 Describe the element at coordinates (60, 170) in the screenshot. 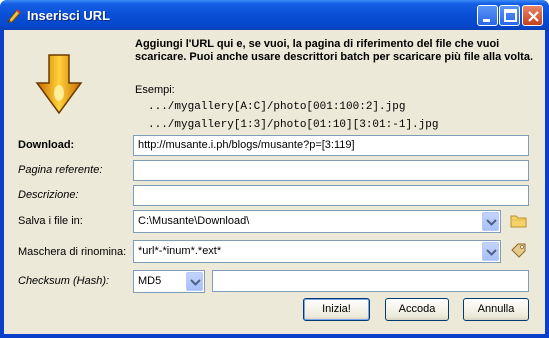

I see `referer-label: Pagina referente:` at that location.